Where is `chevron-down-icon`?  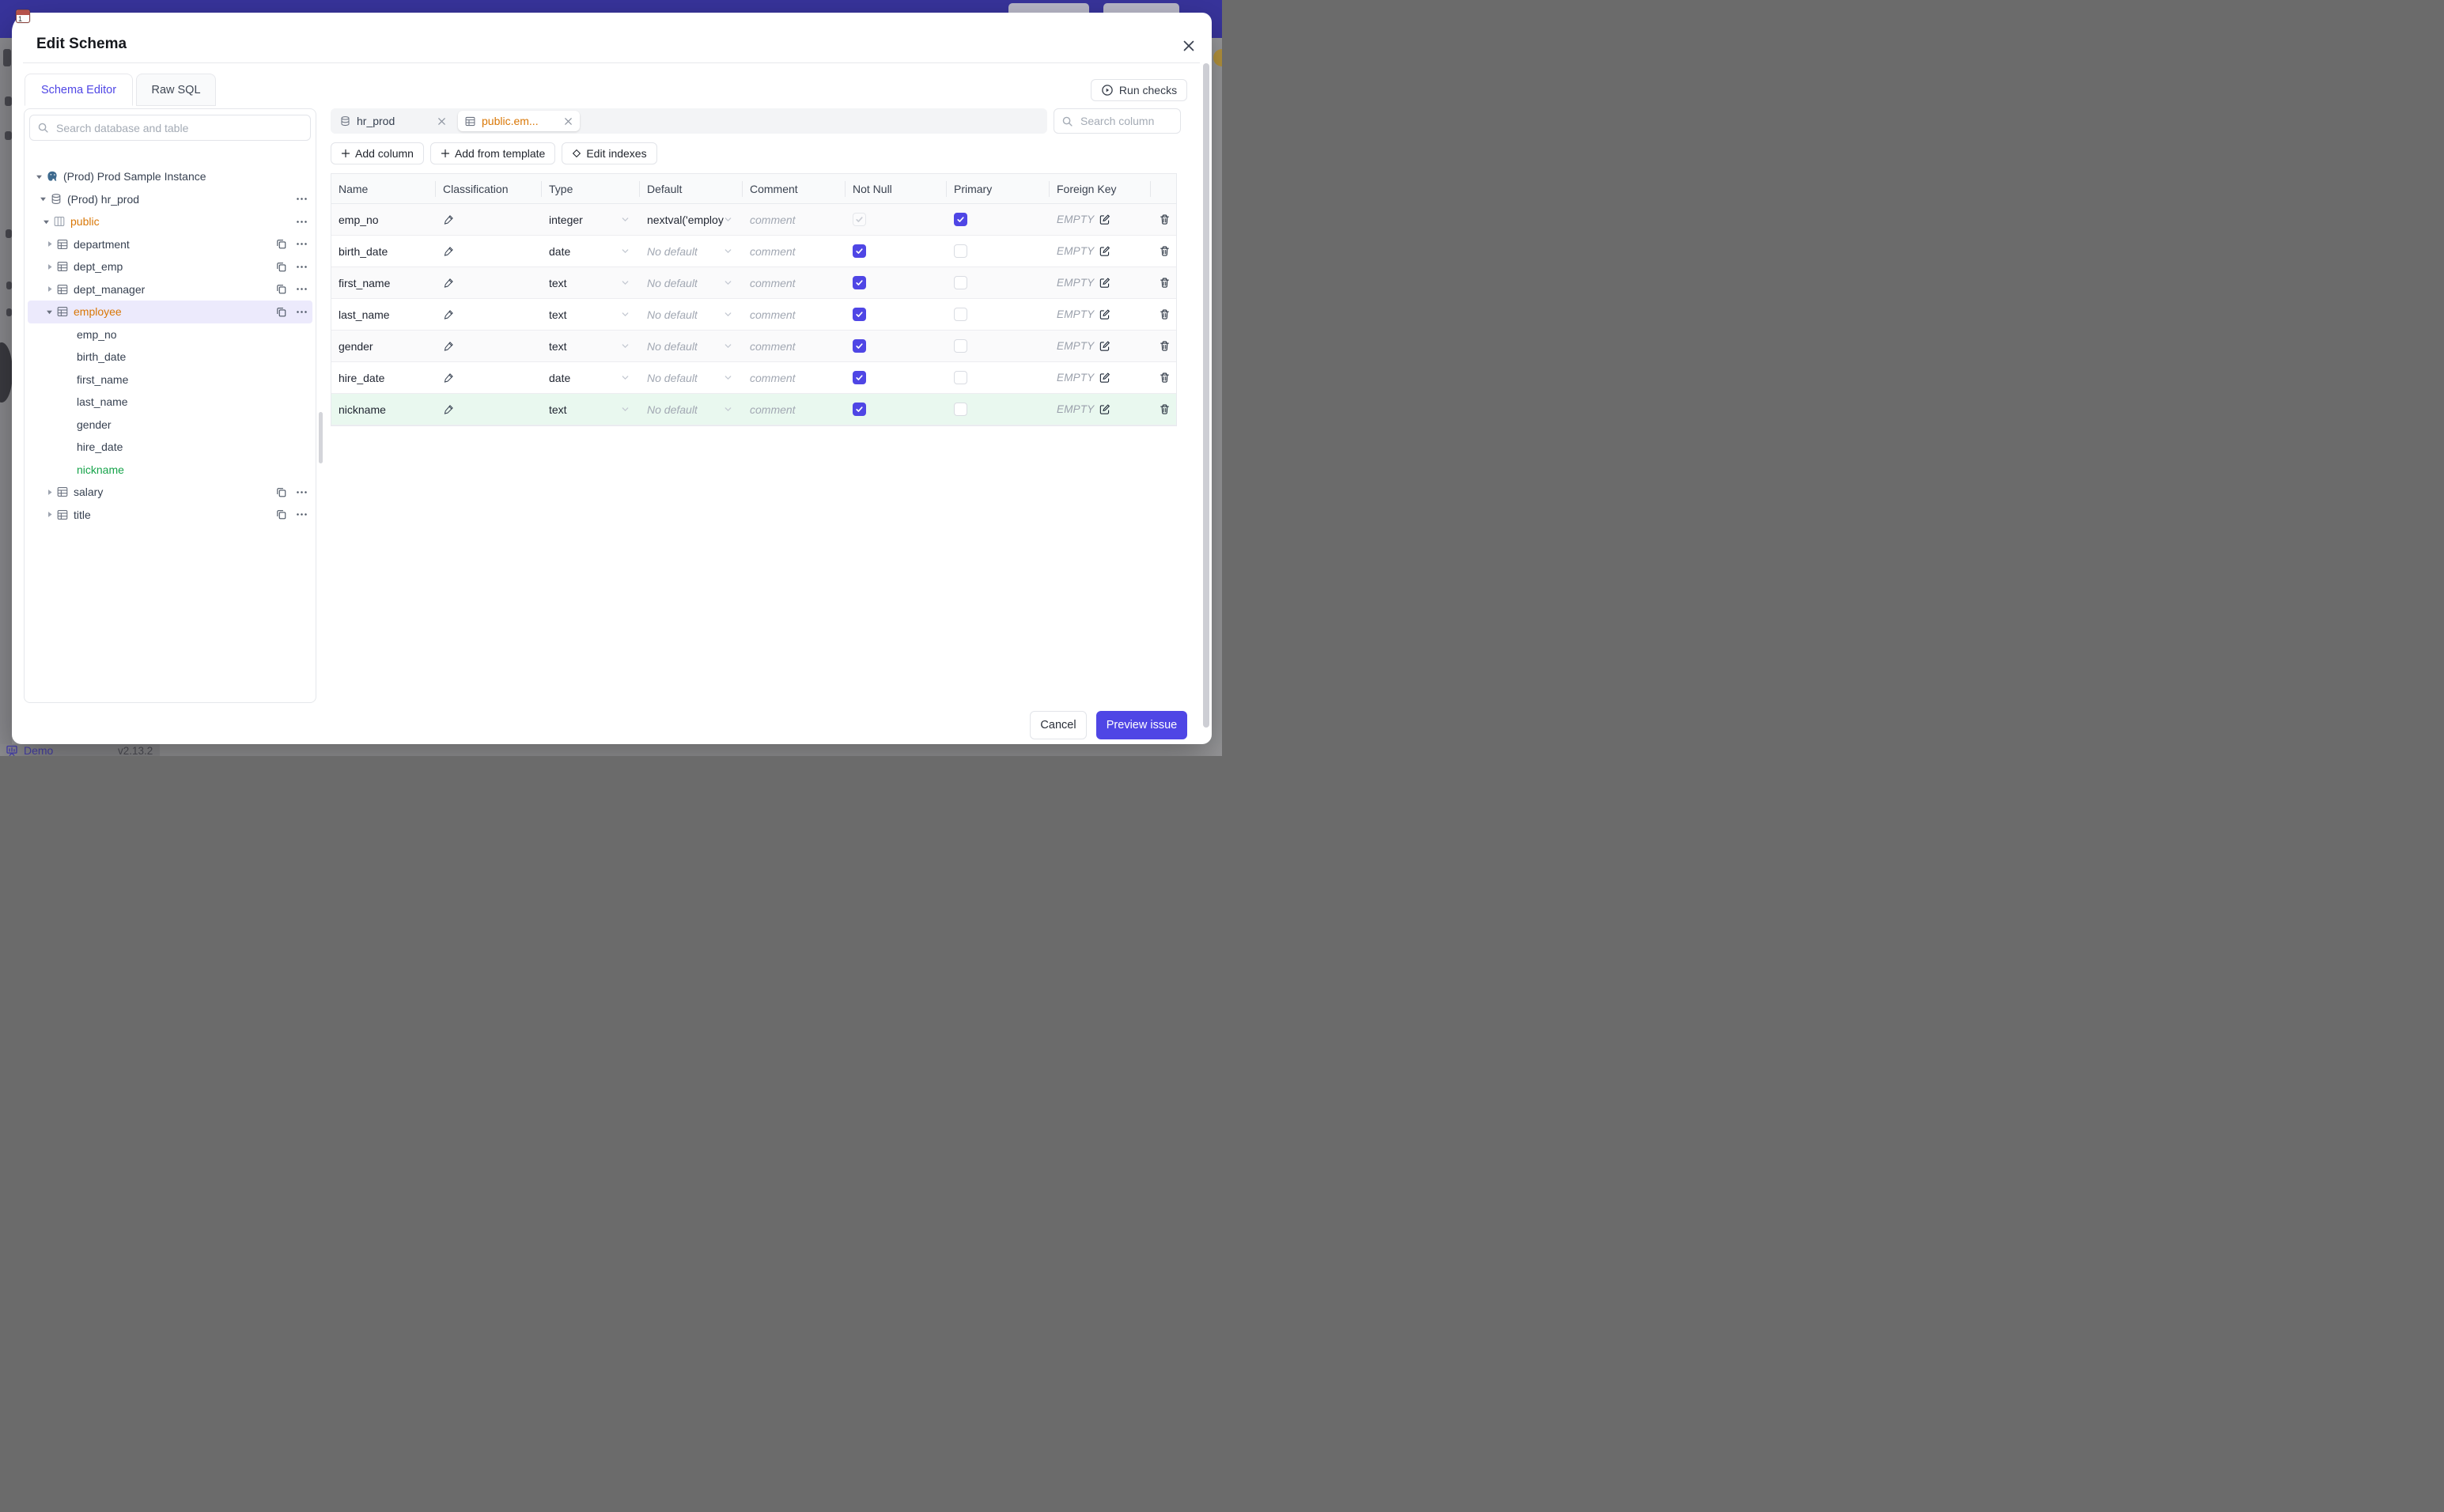
chevron-down-icon is located at coordinates (45, 221).